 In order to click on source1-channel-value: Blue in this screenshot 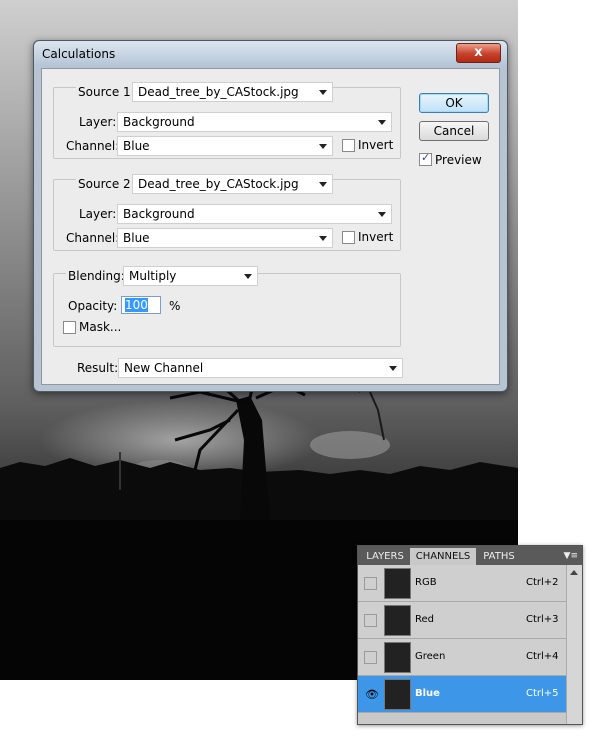, I will do `click(136, 146)`.